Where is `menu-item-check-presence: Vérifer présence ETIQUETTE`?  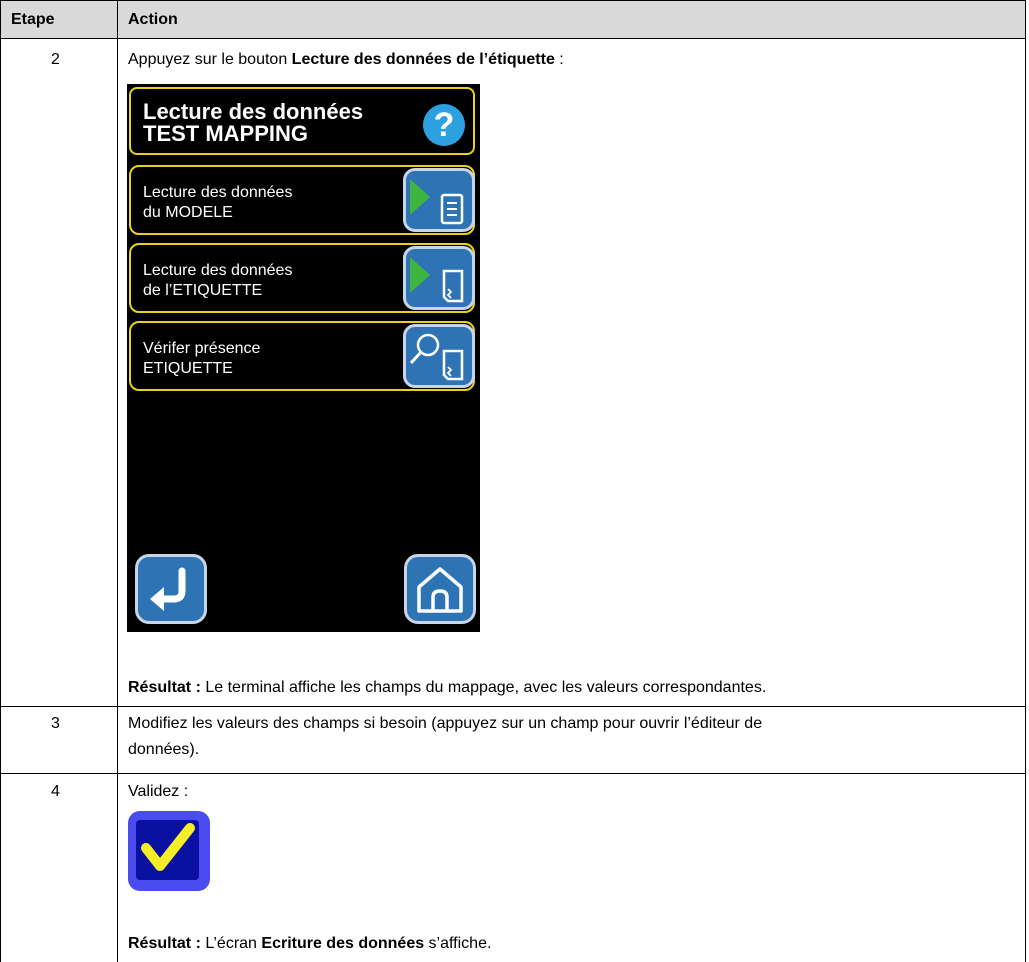 menu-item-check-presence: Vérifer présence ETIQUETTE is located at coordinates (302, 356).